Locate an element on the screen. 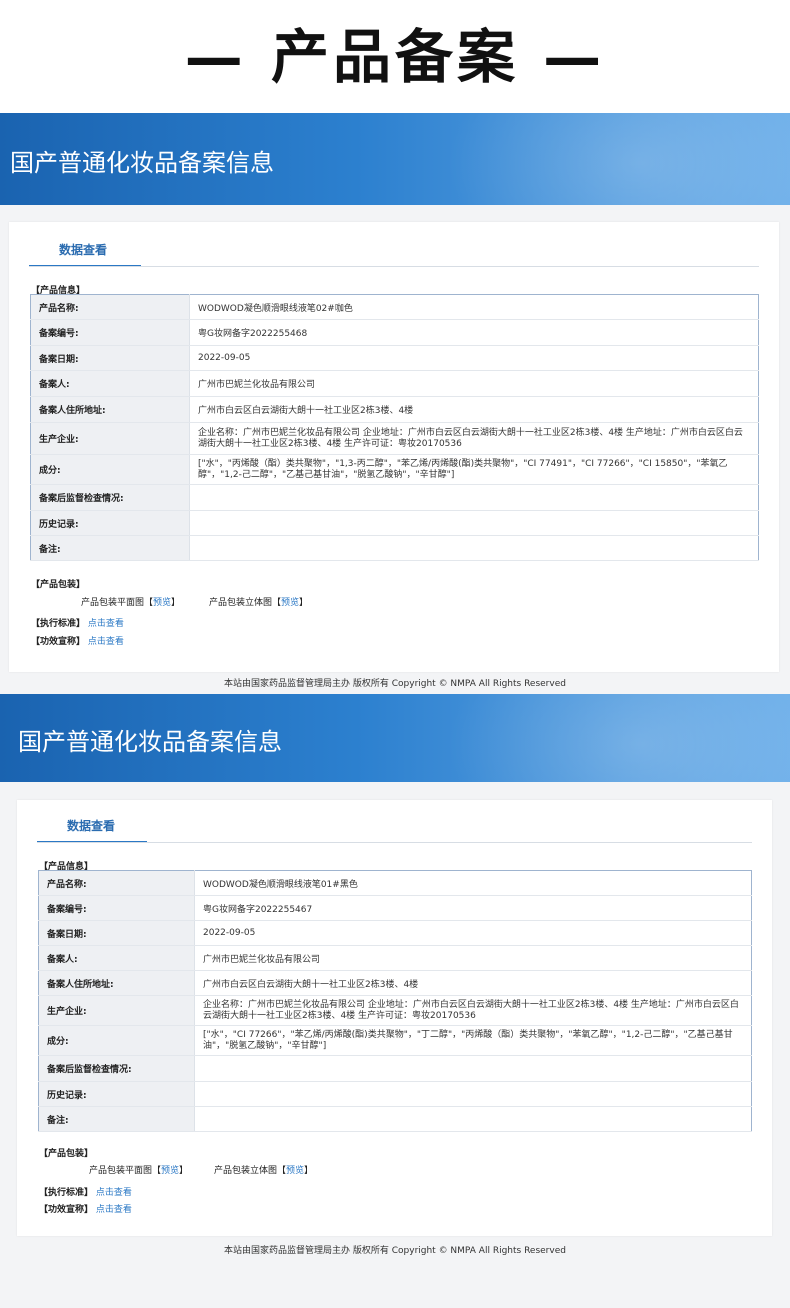  record-no-value: 粤G妆网备字2022255467 is located at coordinates (473, 908).